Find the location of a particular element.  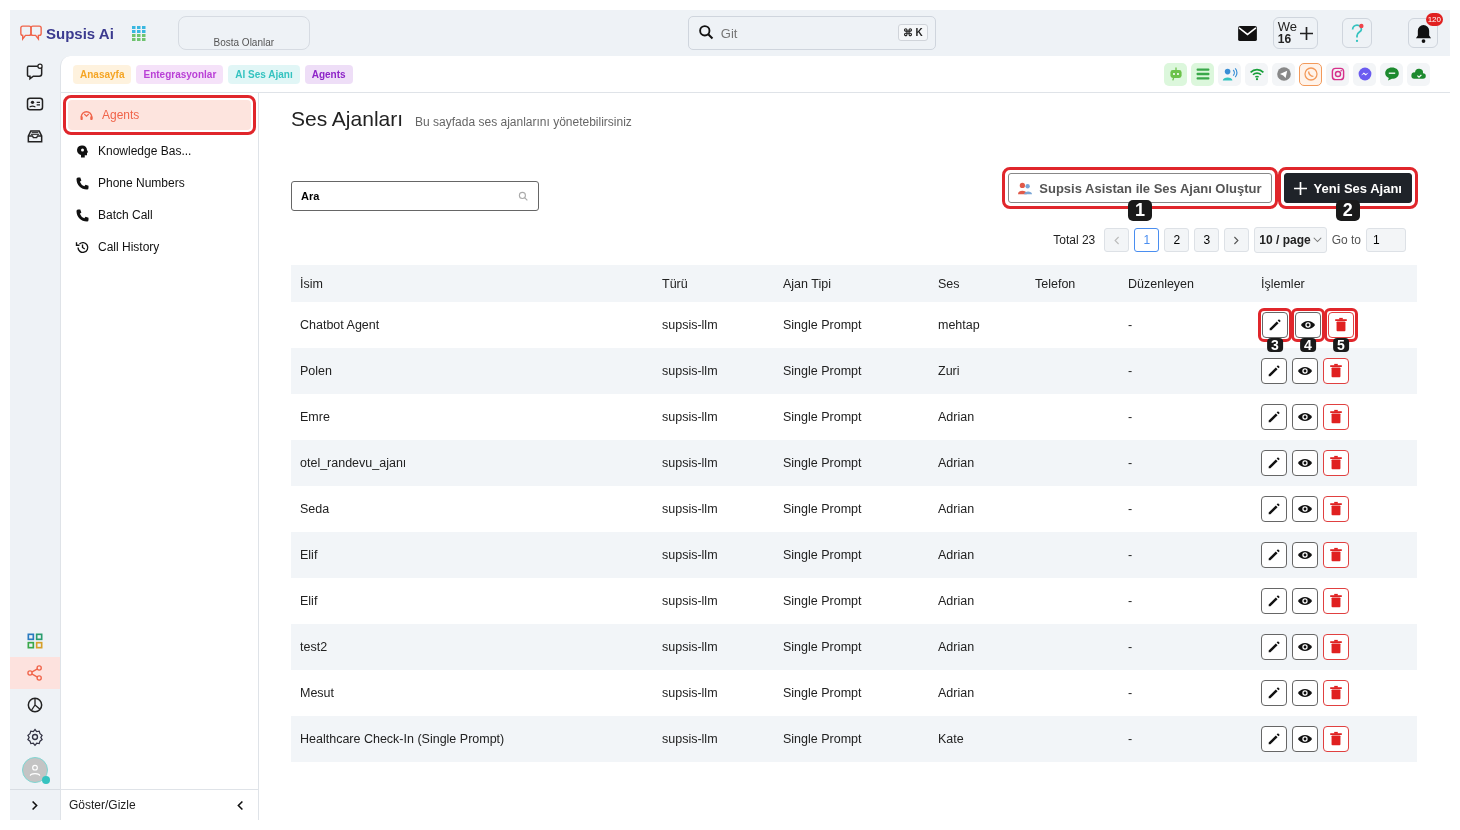

goto-field: 1 is located at coordinates (1386, 240).